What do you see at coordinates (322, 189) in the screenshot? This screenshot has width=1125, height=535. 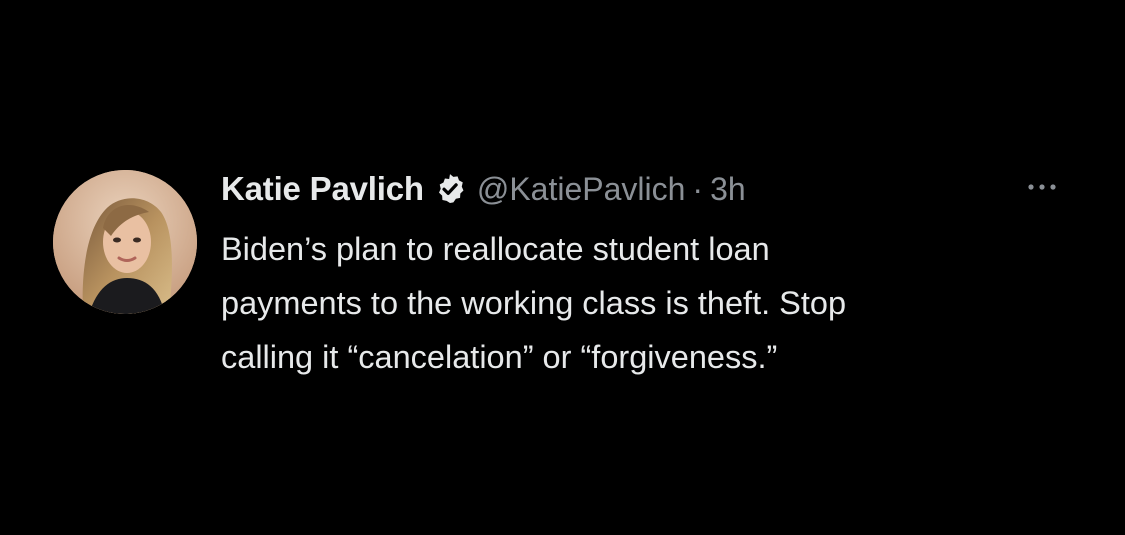 I see `author-display-name: Katie Pavlich` at bounding box center [322, 189].